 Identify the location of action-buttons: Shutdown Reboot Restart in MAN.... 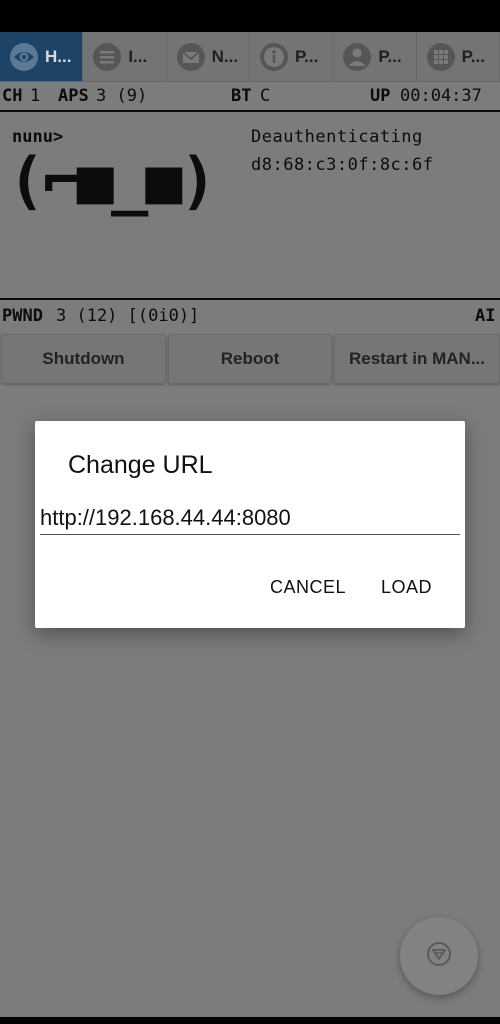
(250, 359).